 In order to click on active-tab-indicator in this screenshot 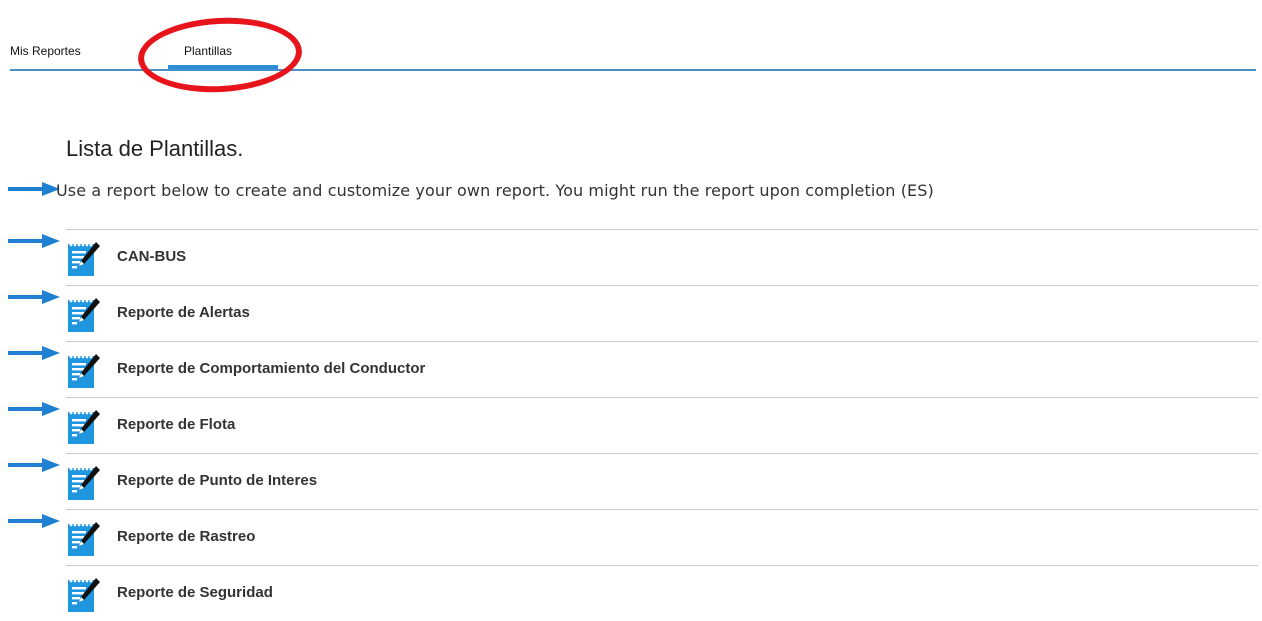, I will do `click(223, 67)`.